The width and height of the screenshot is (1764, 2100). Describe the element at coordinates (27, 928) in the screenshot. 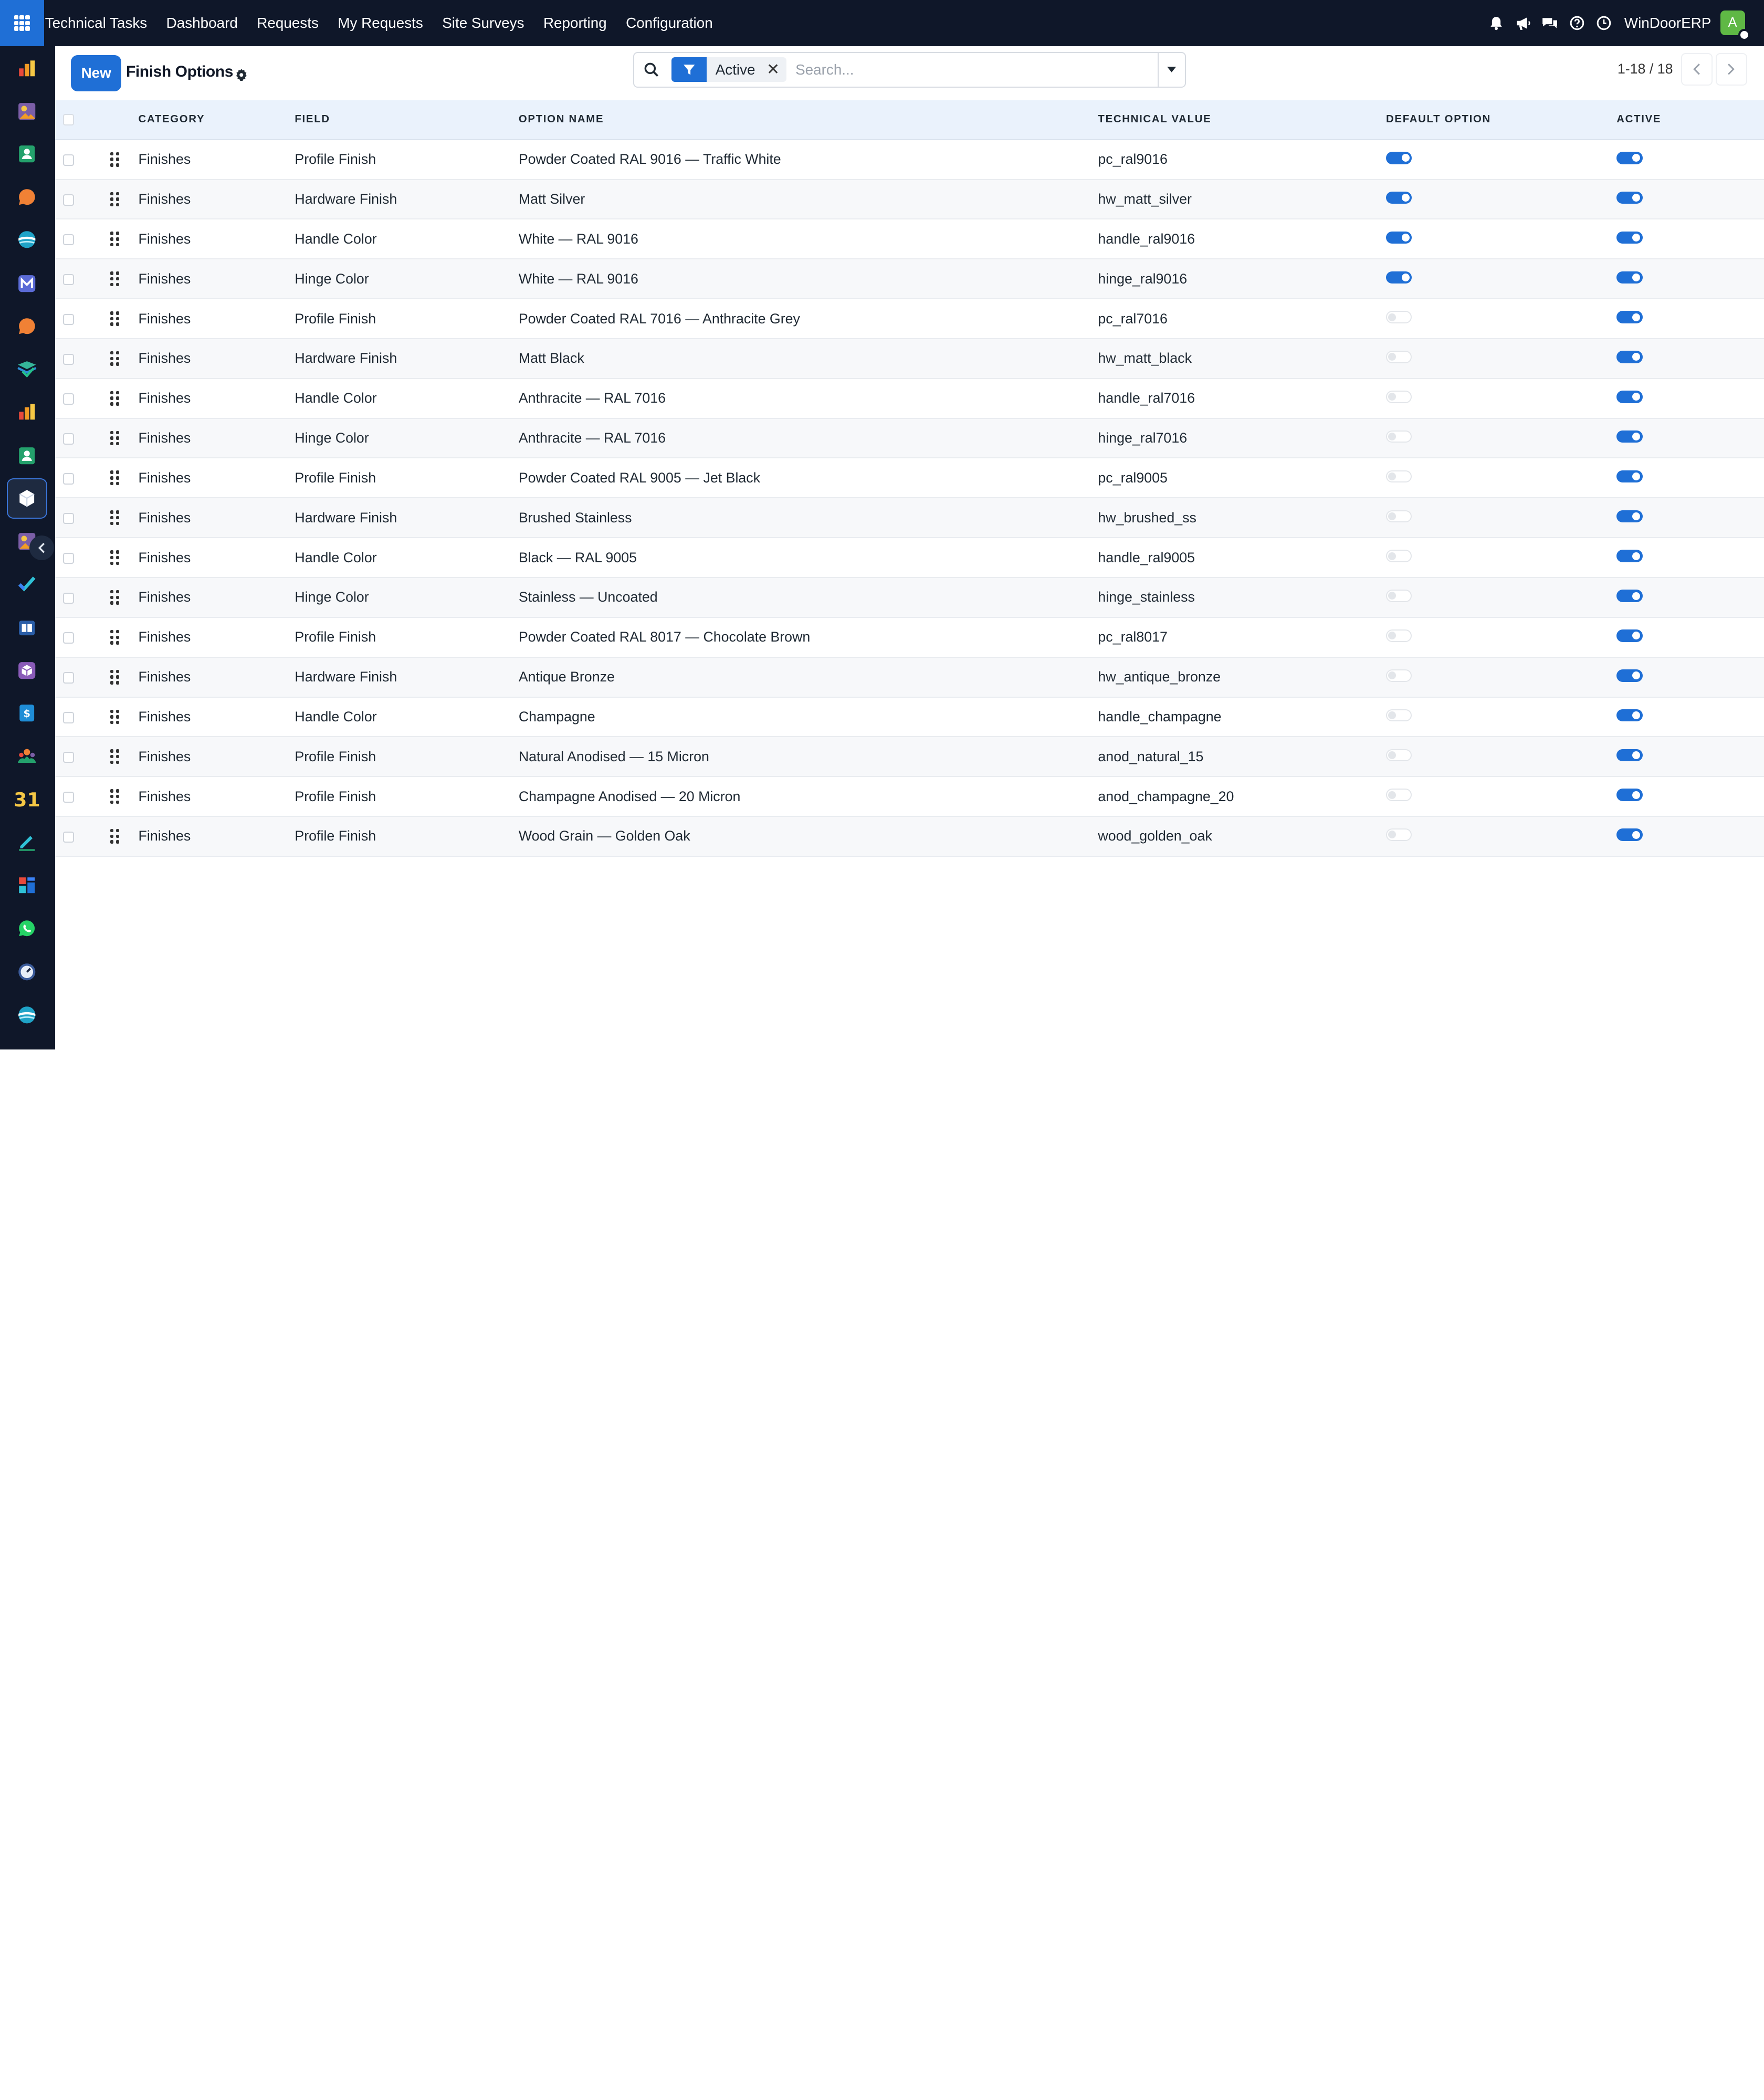

I see `sidebar-app-whatsapp` at that location.